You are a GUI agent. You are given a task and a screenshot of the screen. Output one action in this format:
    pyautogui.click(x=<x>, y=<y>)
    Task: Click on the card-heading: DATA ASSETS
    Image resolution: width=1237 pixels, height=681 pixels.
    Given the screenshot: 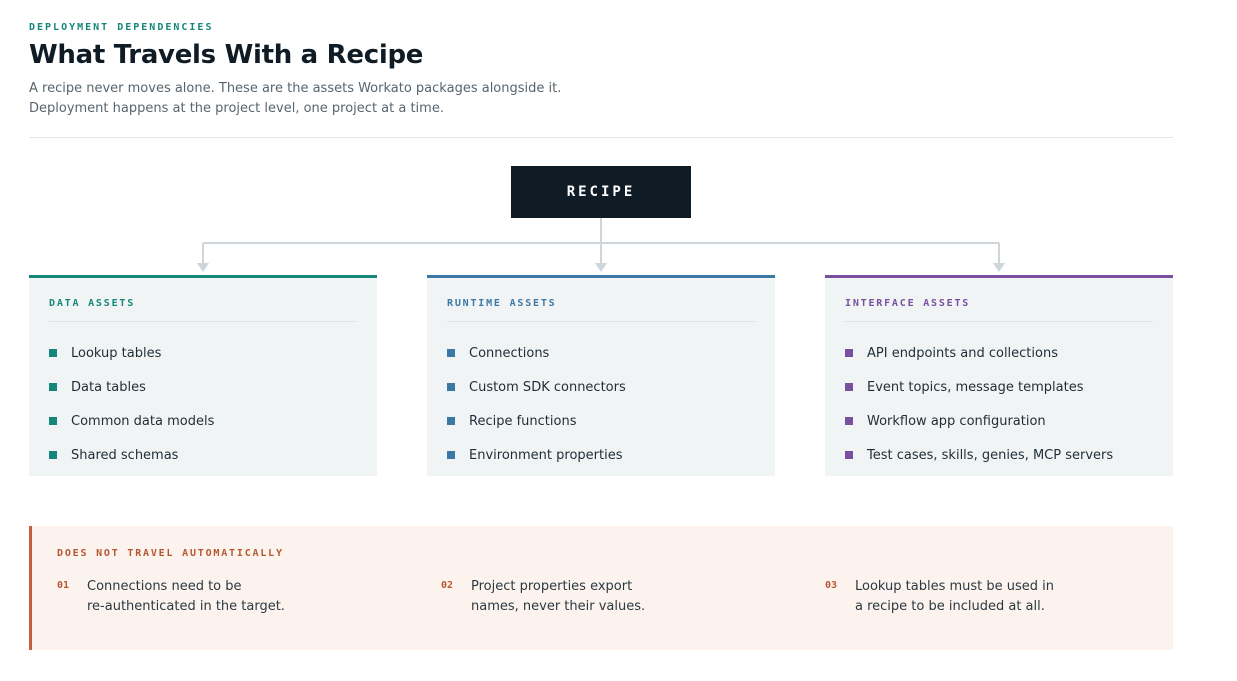 What is the action you would take?
    pyautogui.click(x=203, y=310)
    